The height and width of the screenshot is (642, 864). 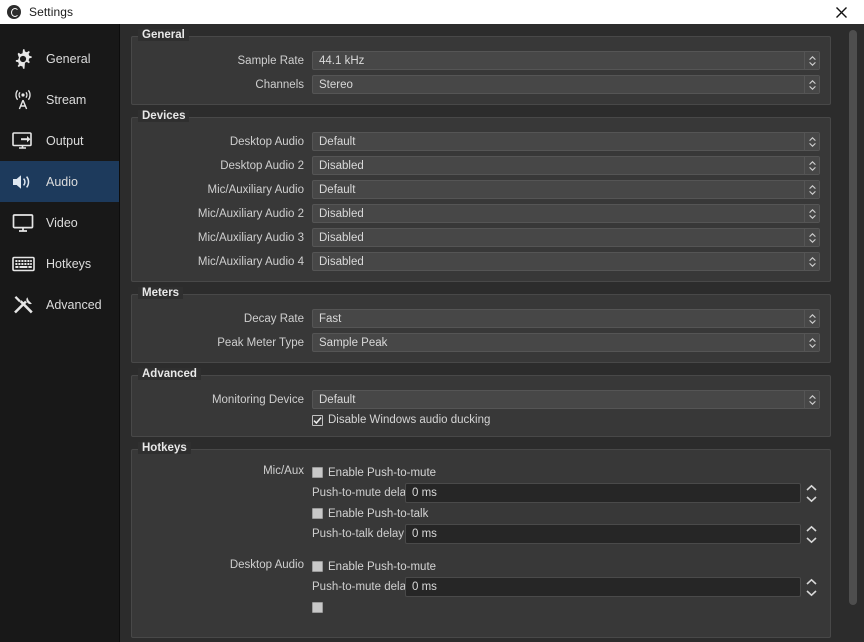 What do you see at coordinates (603, 534) in the screenshot?
I see `mic-aux-push-to-talk-delay-input: 0 ms` at bounding box center [603, 534].